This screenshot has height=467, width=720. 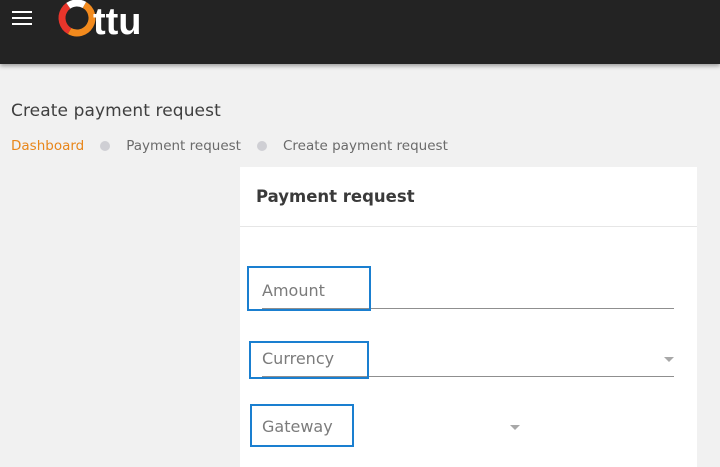 I want to click on breadcrumb-payment-request: Payment request, so click(x=183, y=146).